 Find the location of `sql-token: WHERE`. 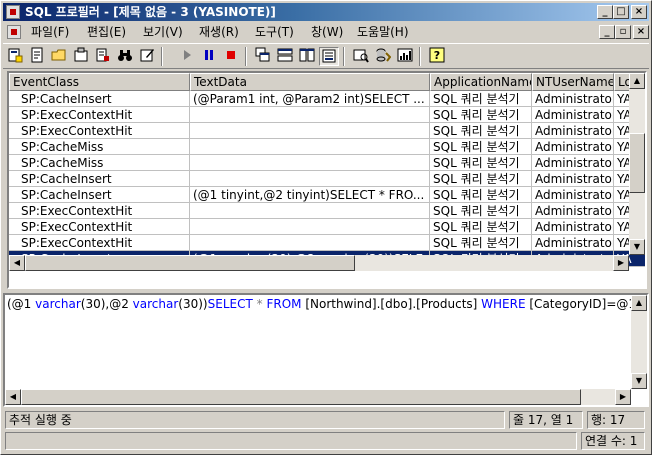

sql-token: WHERE is located at coordinates (503, 304).